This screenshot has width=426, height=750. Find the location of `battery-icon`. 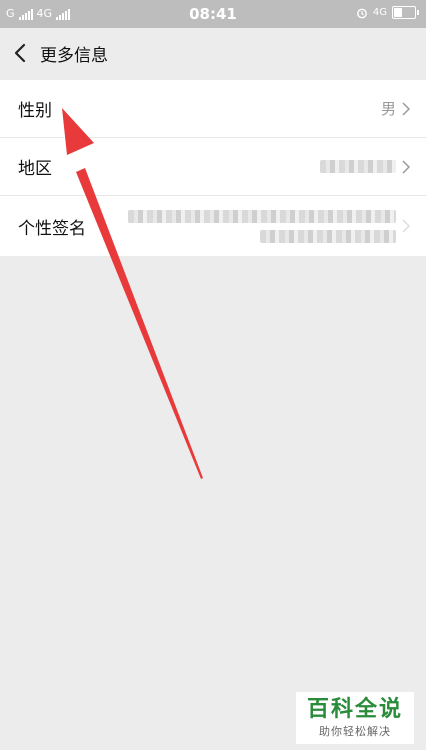

battery-icon is located at coordinates (405, 12).